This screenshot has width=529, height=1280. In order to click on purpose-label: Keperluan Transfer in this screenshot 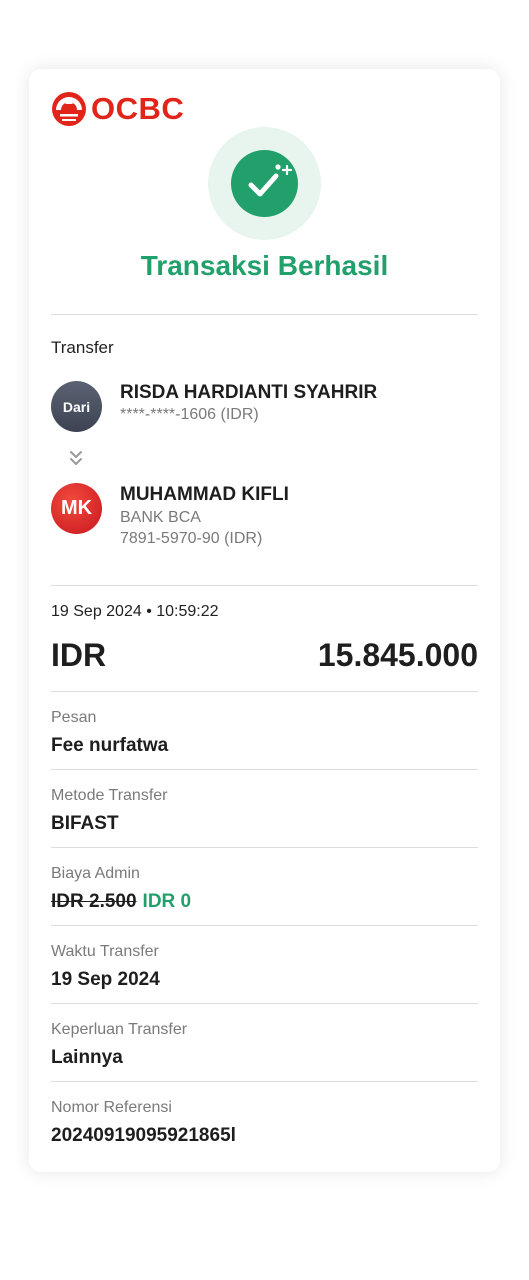, I will do `click(119, 1029)`.